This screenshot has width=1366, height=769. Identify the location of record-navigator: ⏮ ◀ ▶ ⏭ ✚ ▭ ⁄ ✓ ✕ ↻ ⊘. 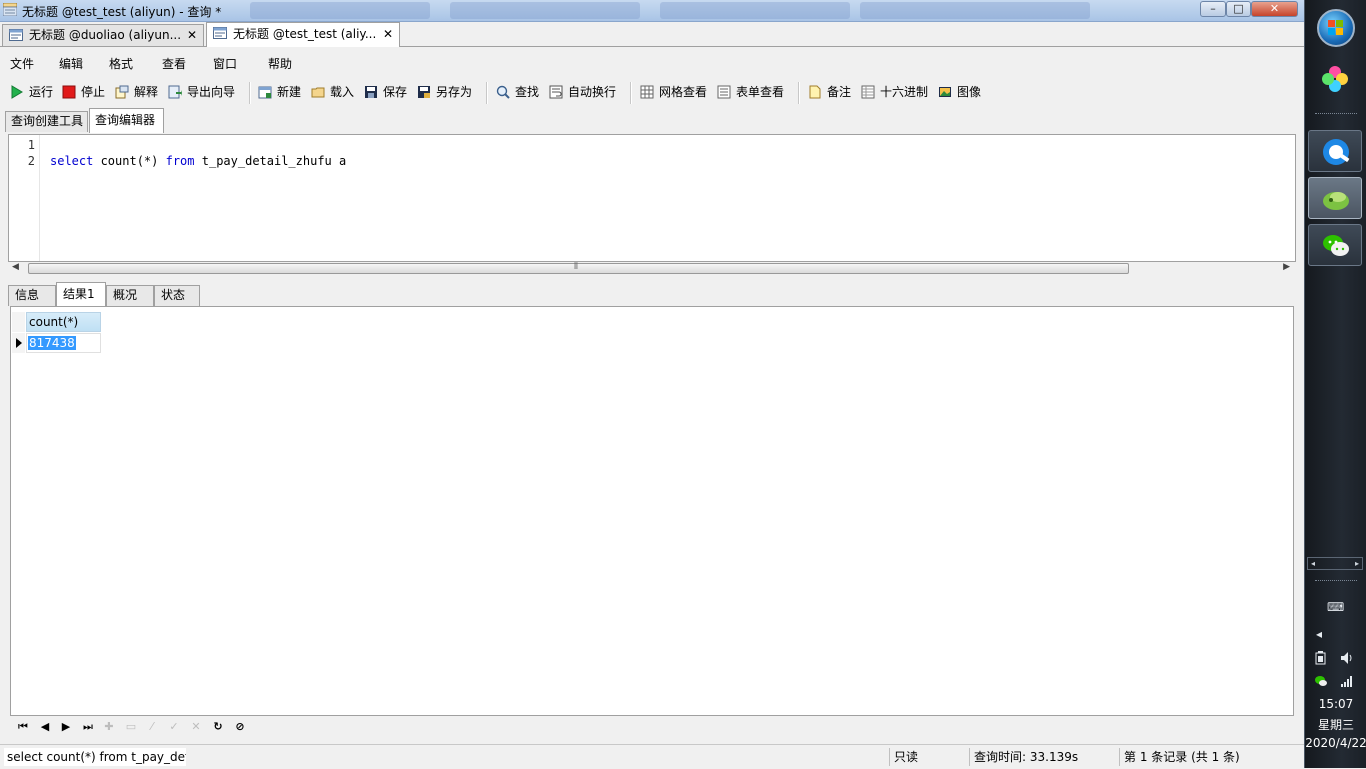
(652, 727).